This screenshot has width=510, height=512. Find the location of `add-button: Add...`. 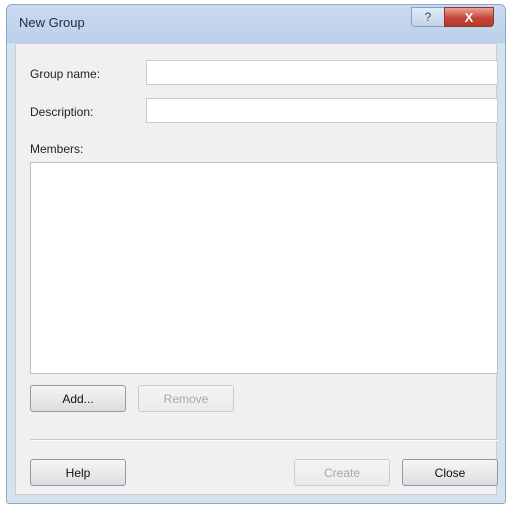

add-button: Add... is located at coordinates (78, 398).